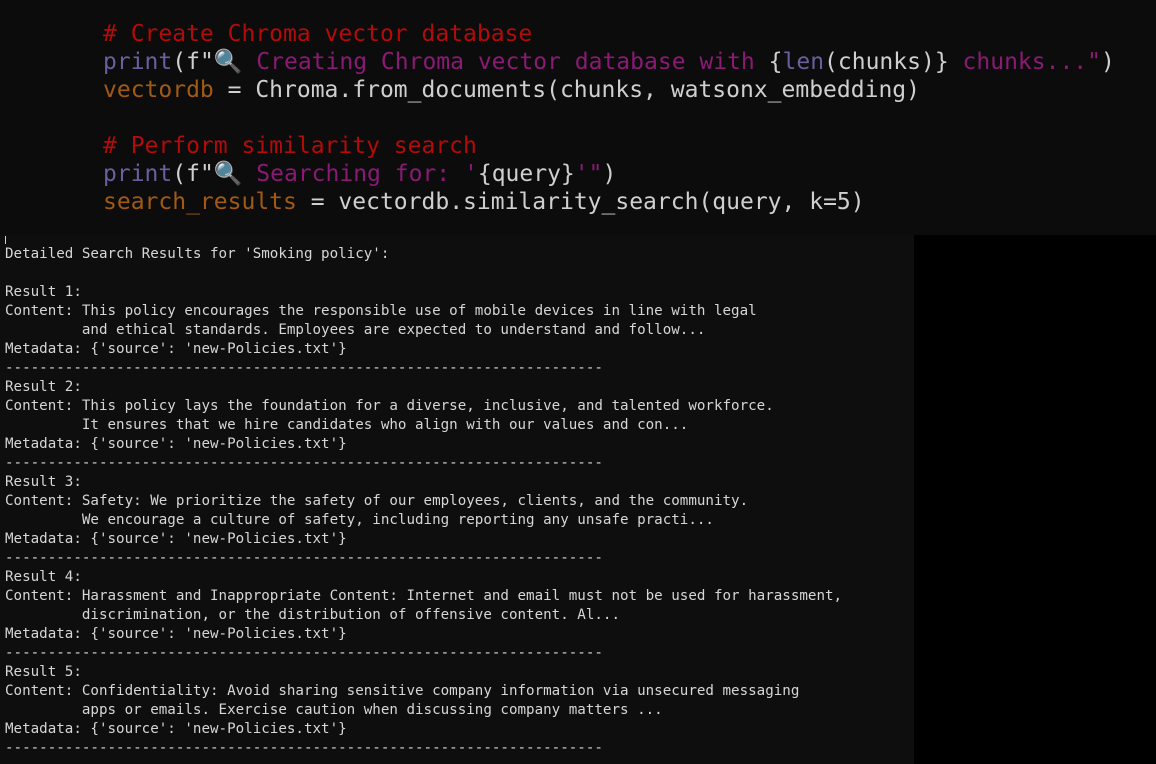 The height and width of the screenshot is (764, 1156). Describe the element at coordinates (43, 482) in the screenshot. I see `result-title: Result 3:` at that location.